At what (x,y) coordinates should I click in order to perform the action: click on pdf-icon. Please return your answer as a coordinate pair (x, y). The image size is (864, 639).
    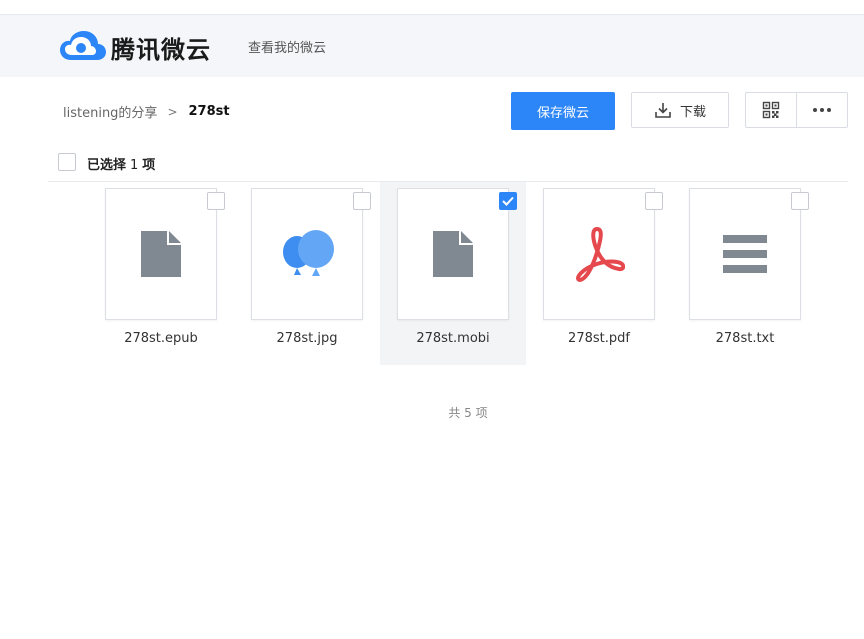
    Looking at the image, I should click on (600, 254).